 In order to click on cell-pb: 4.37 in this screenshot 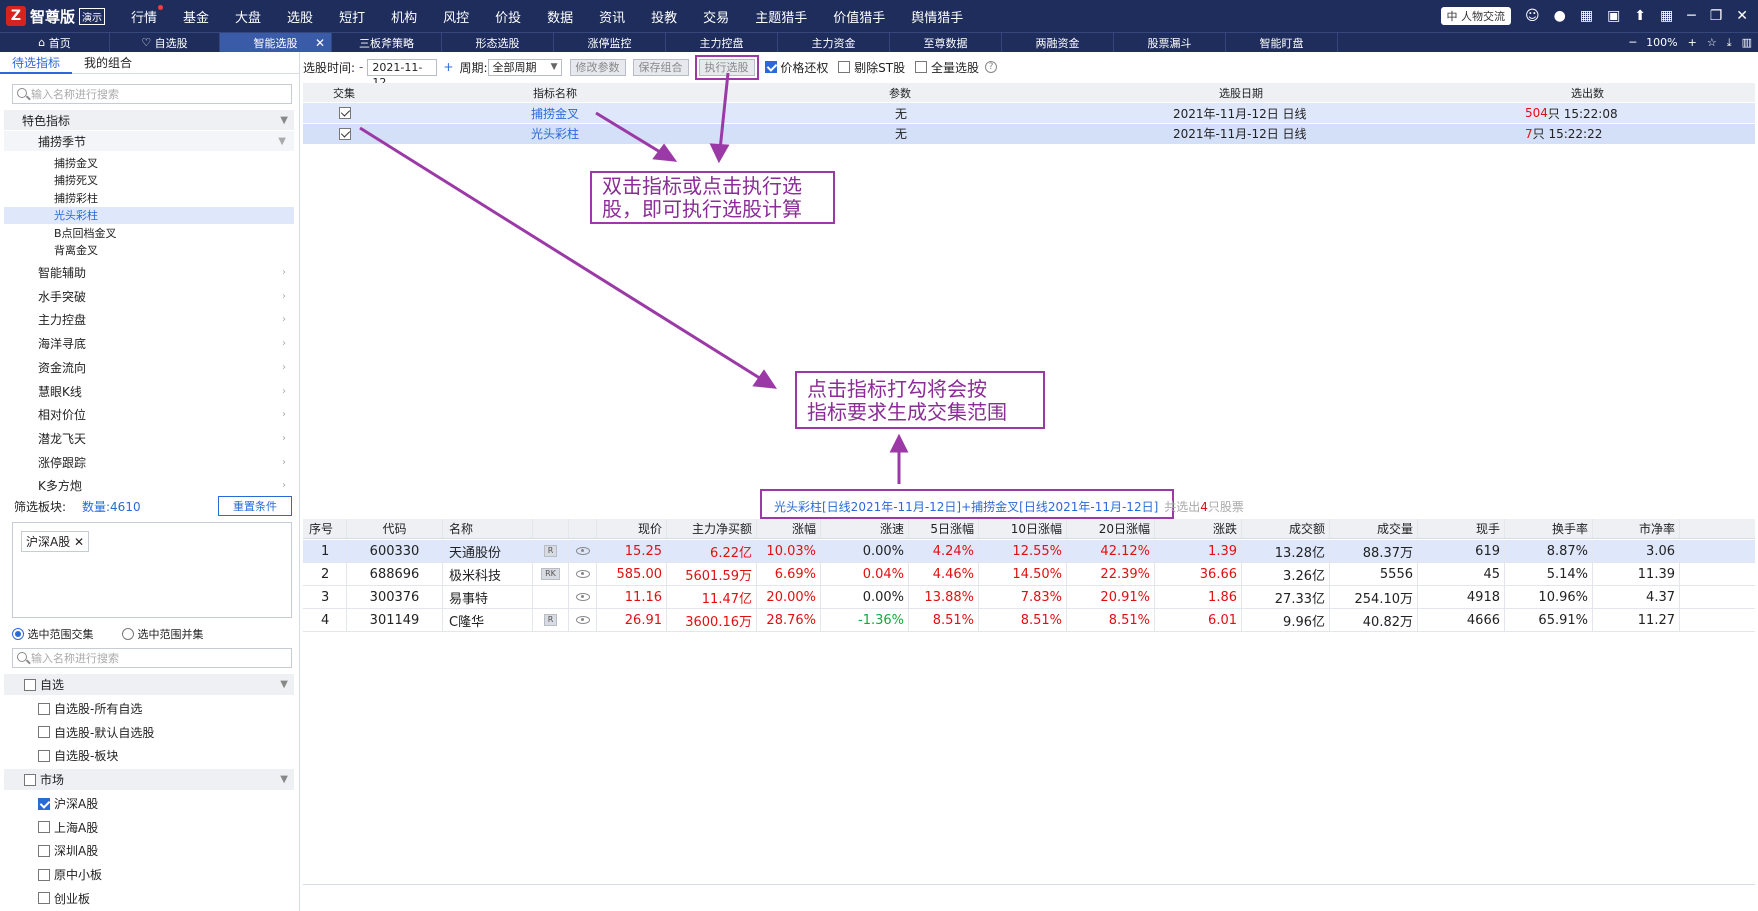, I will do `click(1636, 597)`.